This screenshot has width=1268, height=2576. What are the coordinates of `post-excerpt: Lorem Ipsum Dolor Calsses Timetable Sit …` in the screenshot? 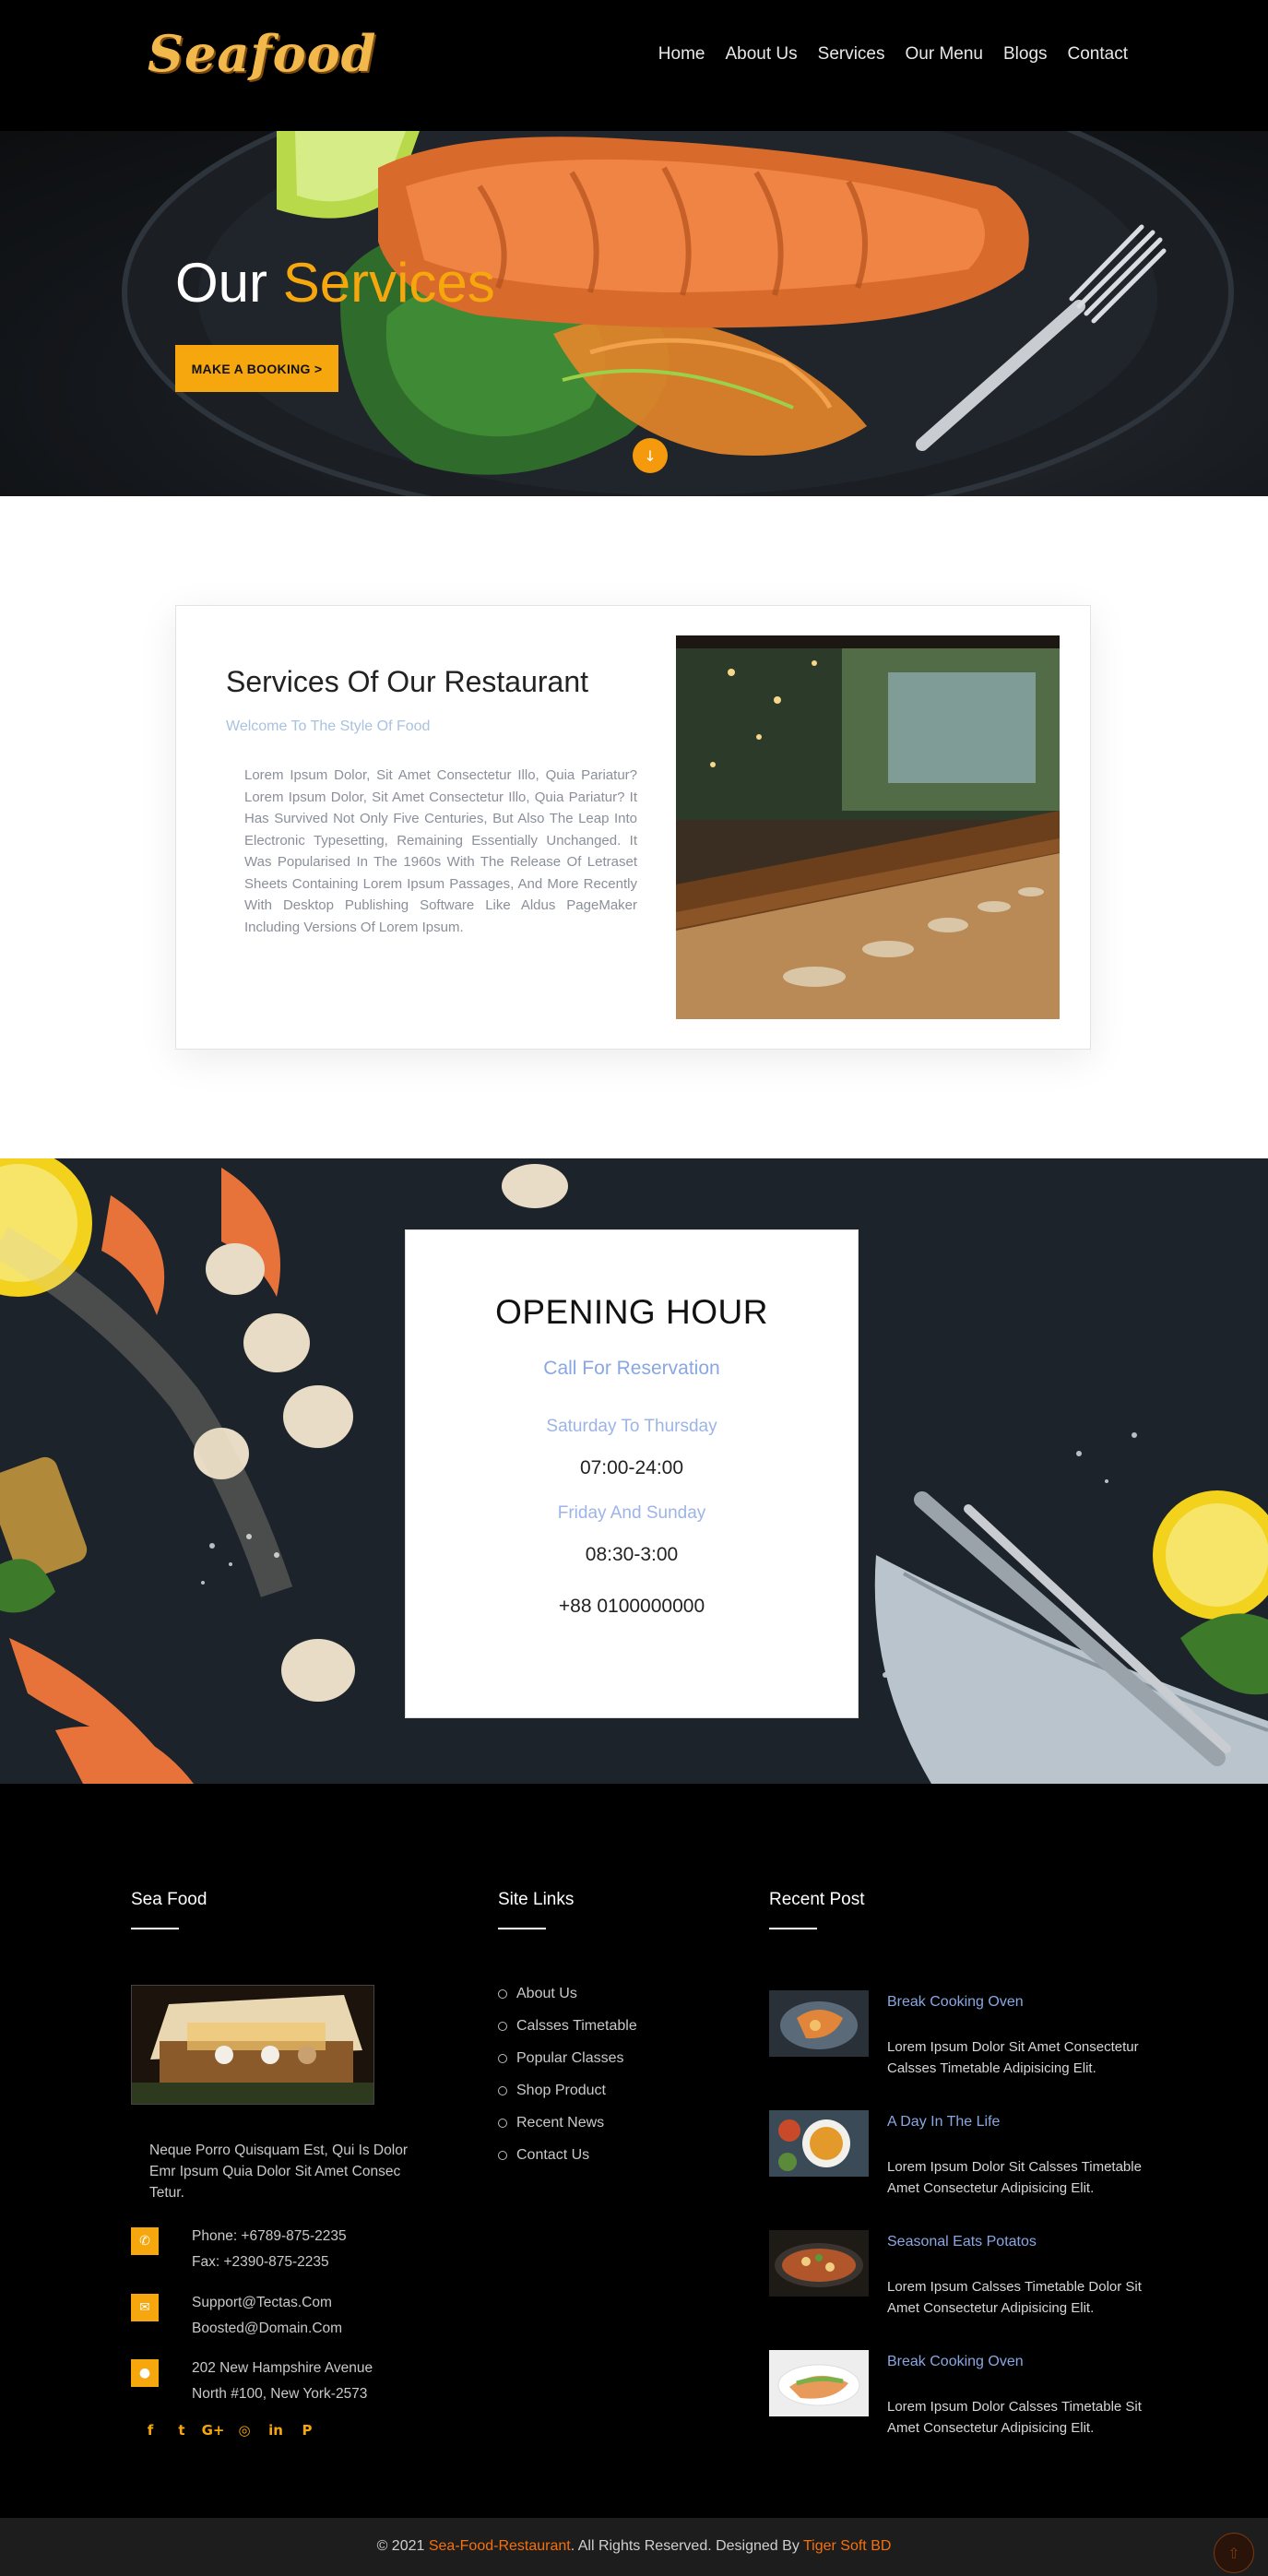 It's located at (1014, 2417).